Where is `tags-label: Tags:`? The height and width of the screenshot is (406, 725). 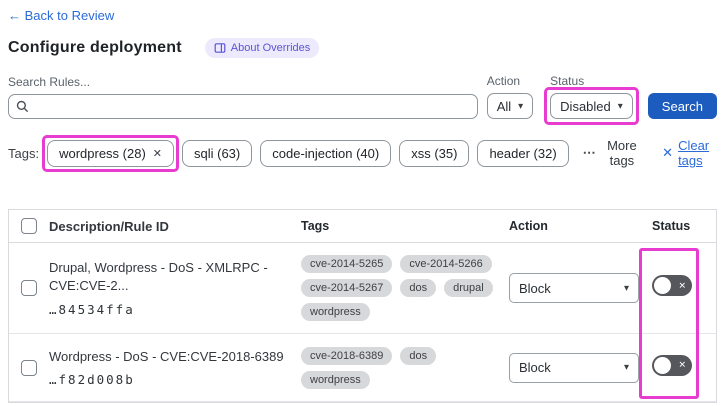 tags-label: Tags: is located at coordinates (24, 153).